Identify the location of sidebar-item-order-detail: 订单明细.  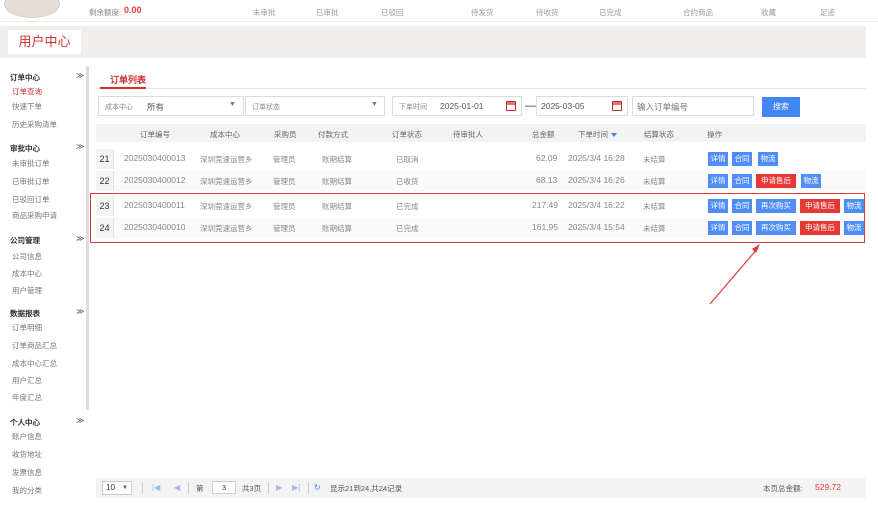
(27, 327).